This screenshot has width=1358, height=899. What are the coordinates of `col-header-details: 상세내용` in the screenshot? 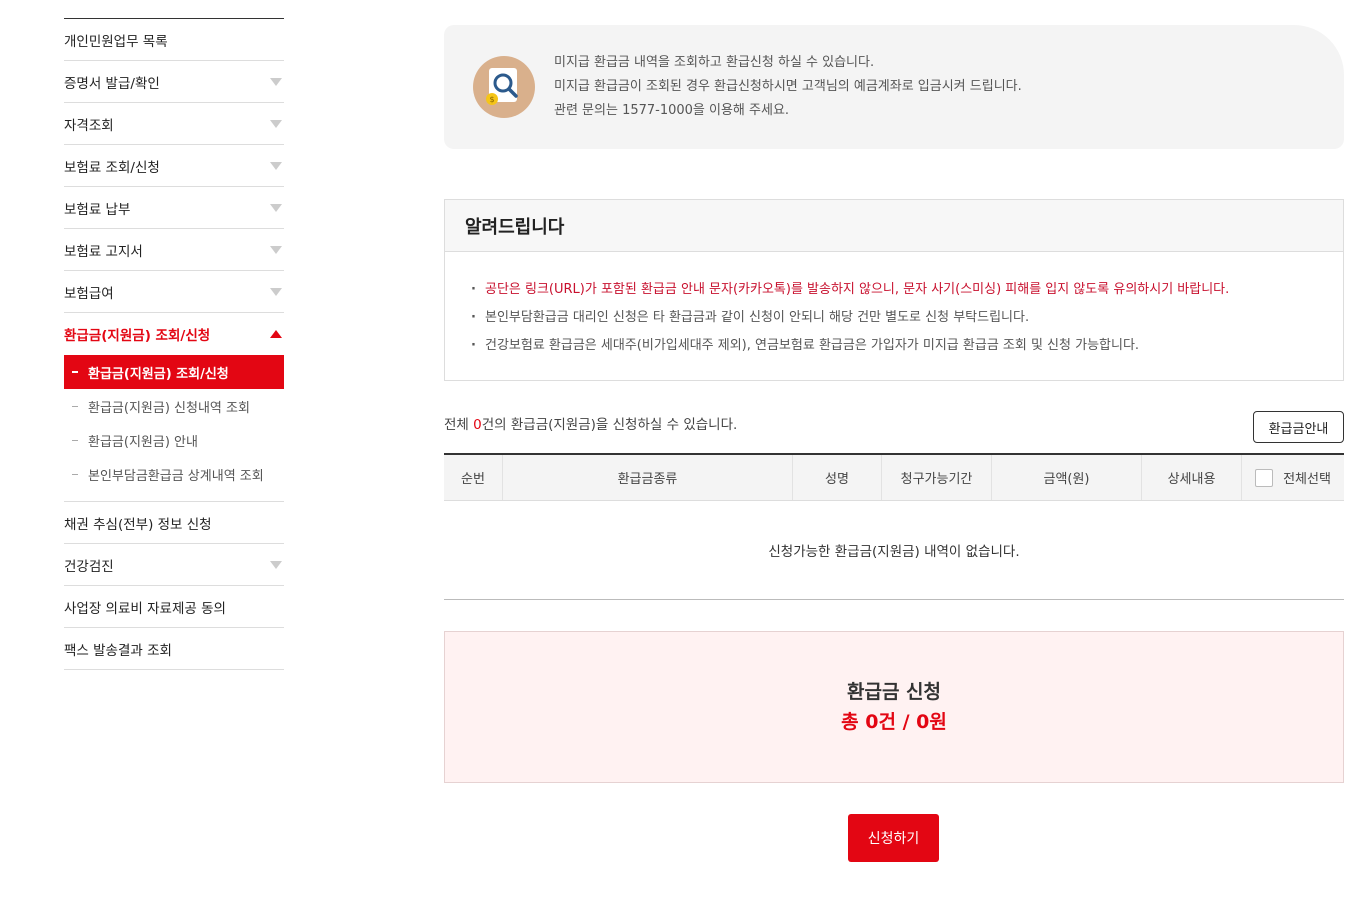 It's located at (1192, 477).